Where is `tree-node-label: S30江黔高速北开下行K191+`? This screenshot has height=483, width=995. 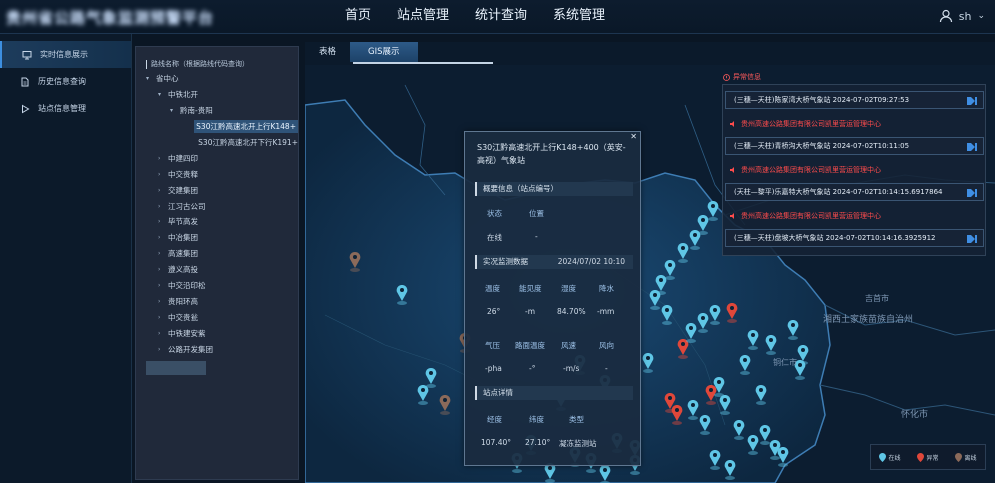 tree-node-label: S30江黔高速北开下行K191+ is located at coordinates (248, 142).